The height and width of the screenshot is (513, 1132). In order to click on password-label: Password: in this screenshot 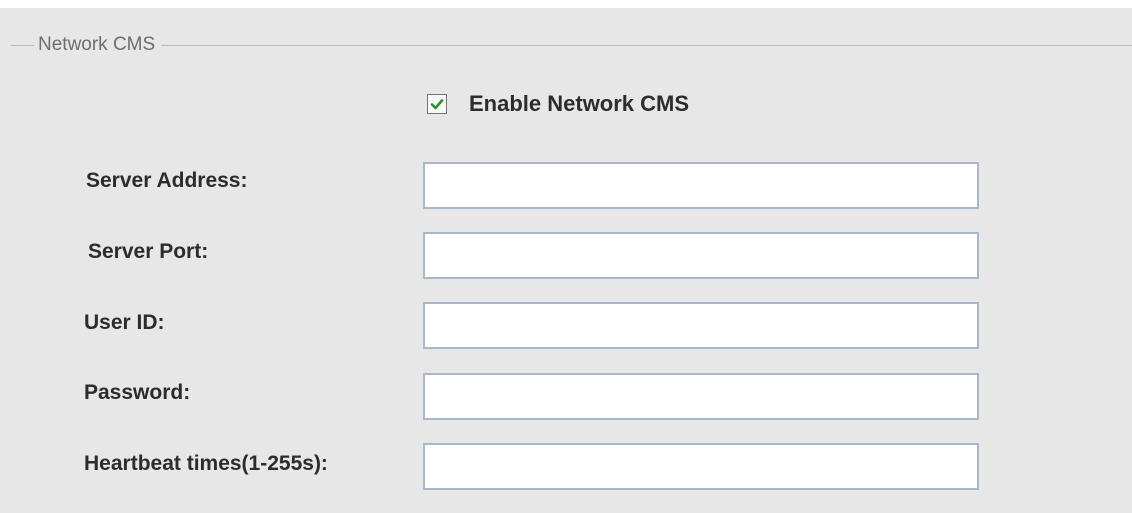, I will do `click(137, 392)`.